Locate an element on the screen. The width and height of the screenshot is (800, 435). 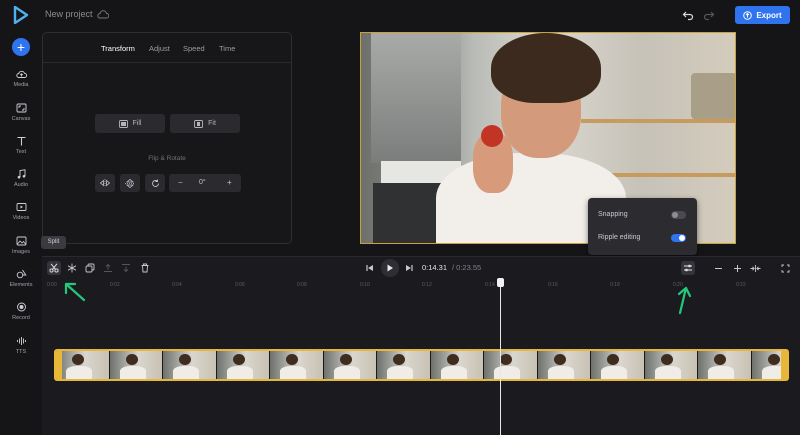
add-media-button: + is located at coordinates (21, 47).